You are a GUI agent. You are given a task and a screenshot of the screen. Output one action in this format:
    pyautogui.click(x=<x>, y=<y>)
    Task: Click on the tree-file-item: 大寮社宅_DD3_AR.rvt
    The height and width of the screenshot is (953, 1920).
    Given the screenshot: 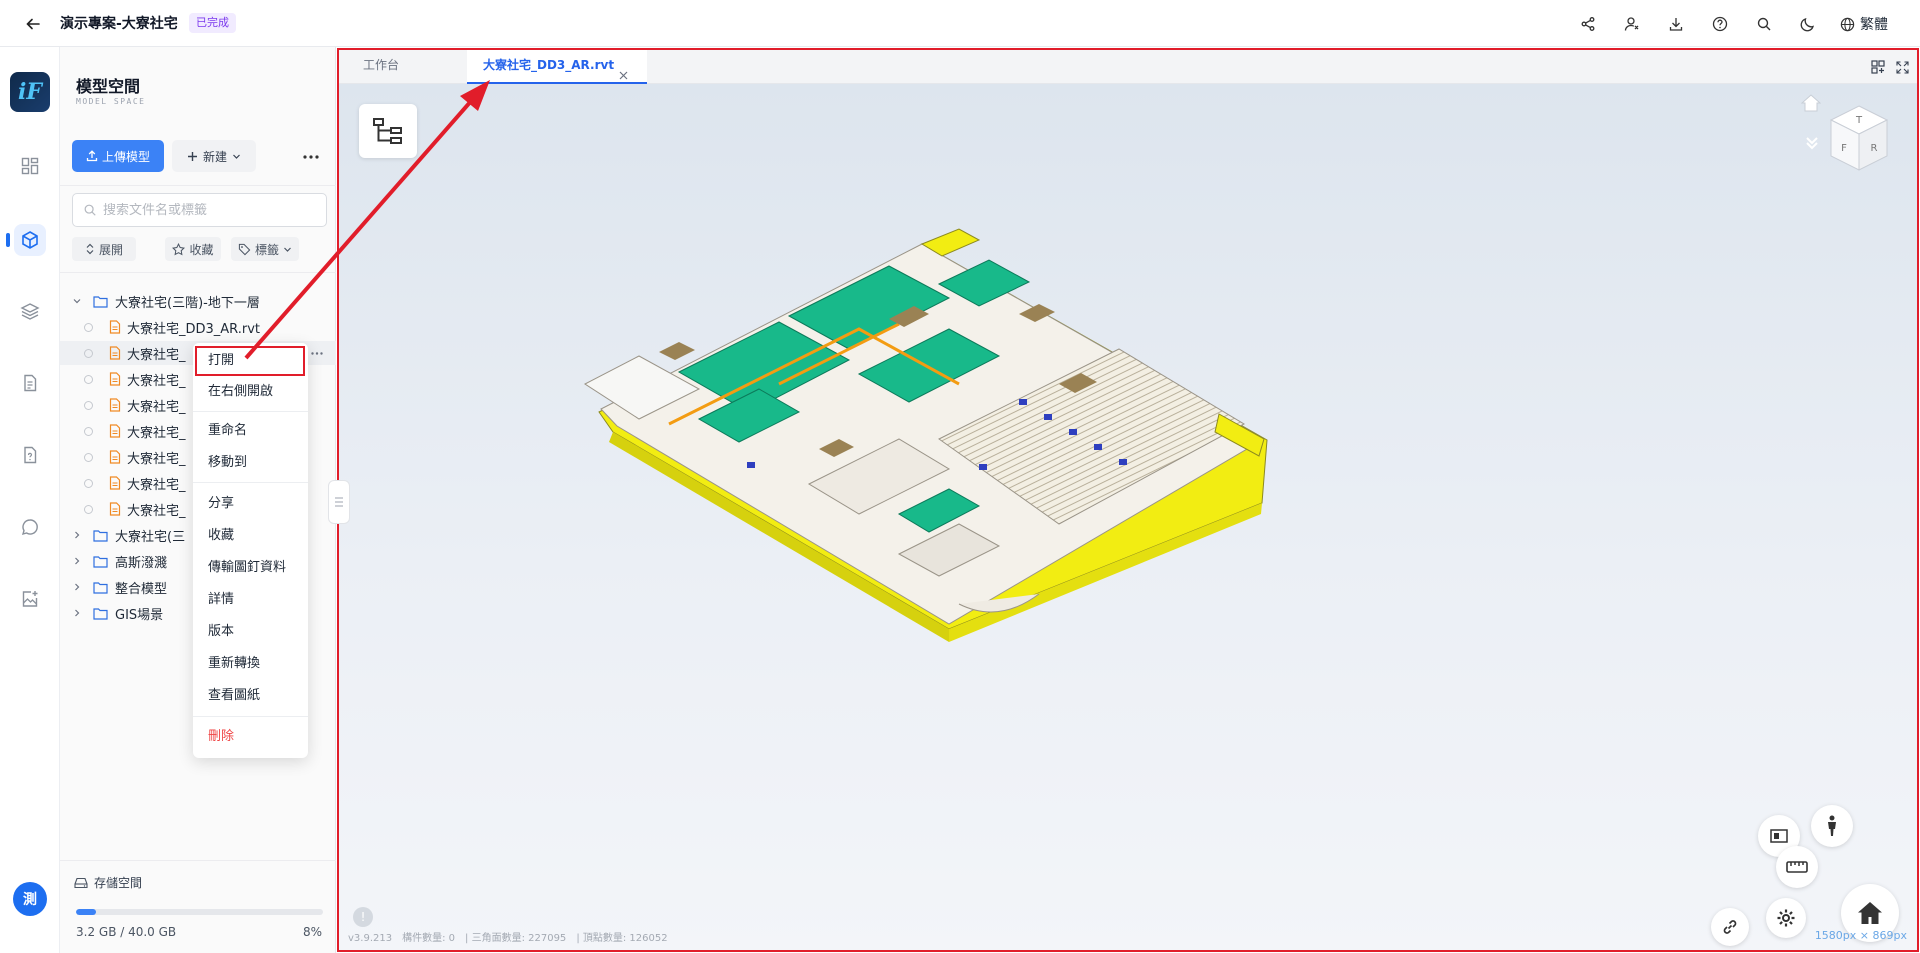 What is the action you would take?
    pyautogui.click(x=198, y=327)
    